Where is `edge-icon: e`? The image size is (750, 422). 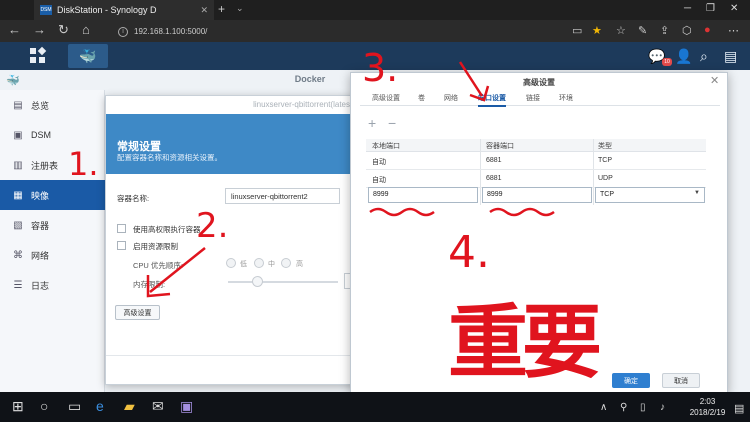
edge-icon: e is located at coordinates (100, 406).